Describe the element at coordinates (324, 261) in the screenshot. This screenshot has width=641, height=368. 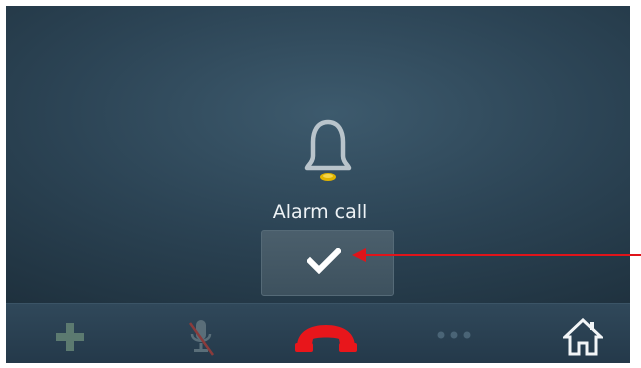
I see `checkmark-icon` at that location.